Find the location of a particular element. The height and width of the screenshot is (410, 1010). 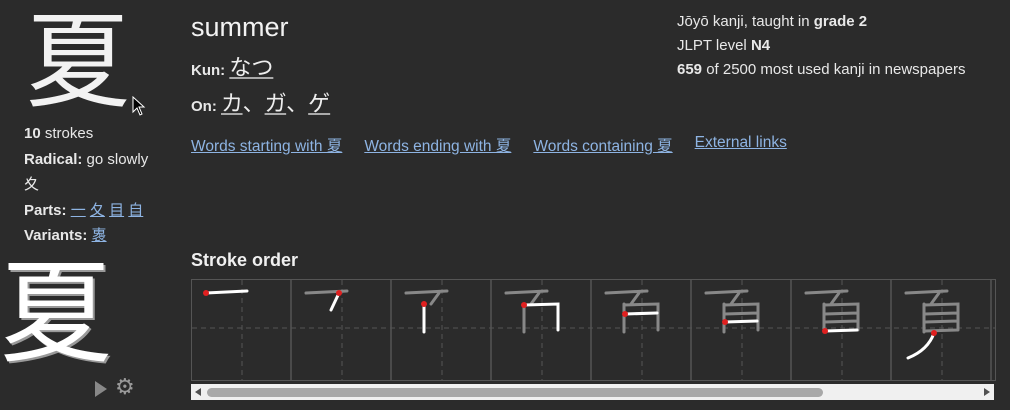

parts-label: Parts: is located at coordinates (45, 210).